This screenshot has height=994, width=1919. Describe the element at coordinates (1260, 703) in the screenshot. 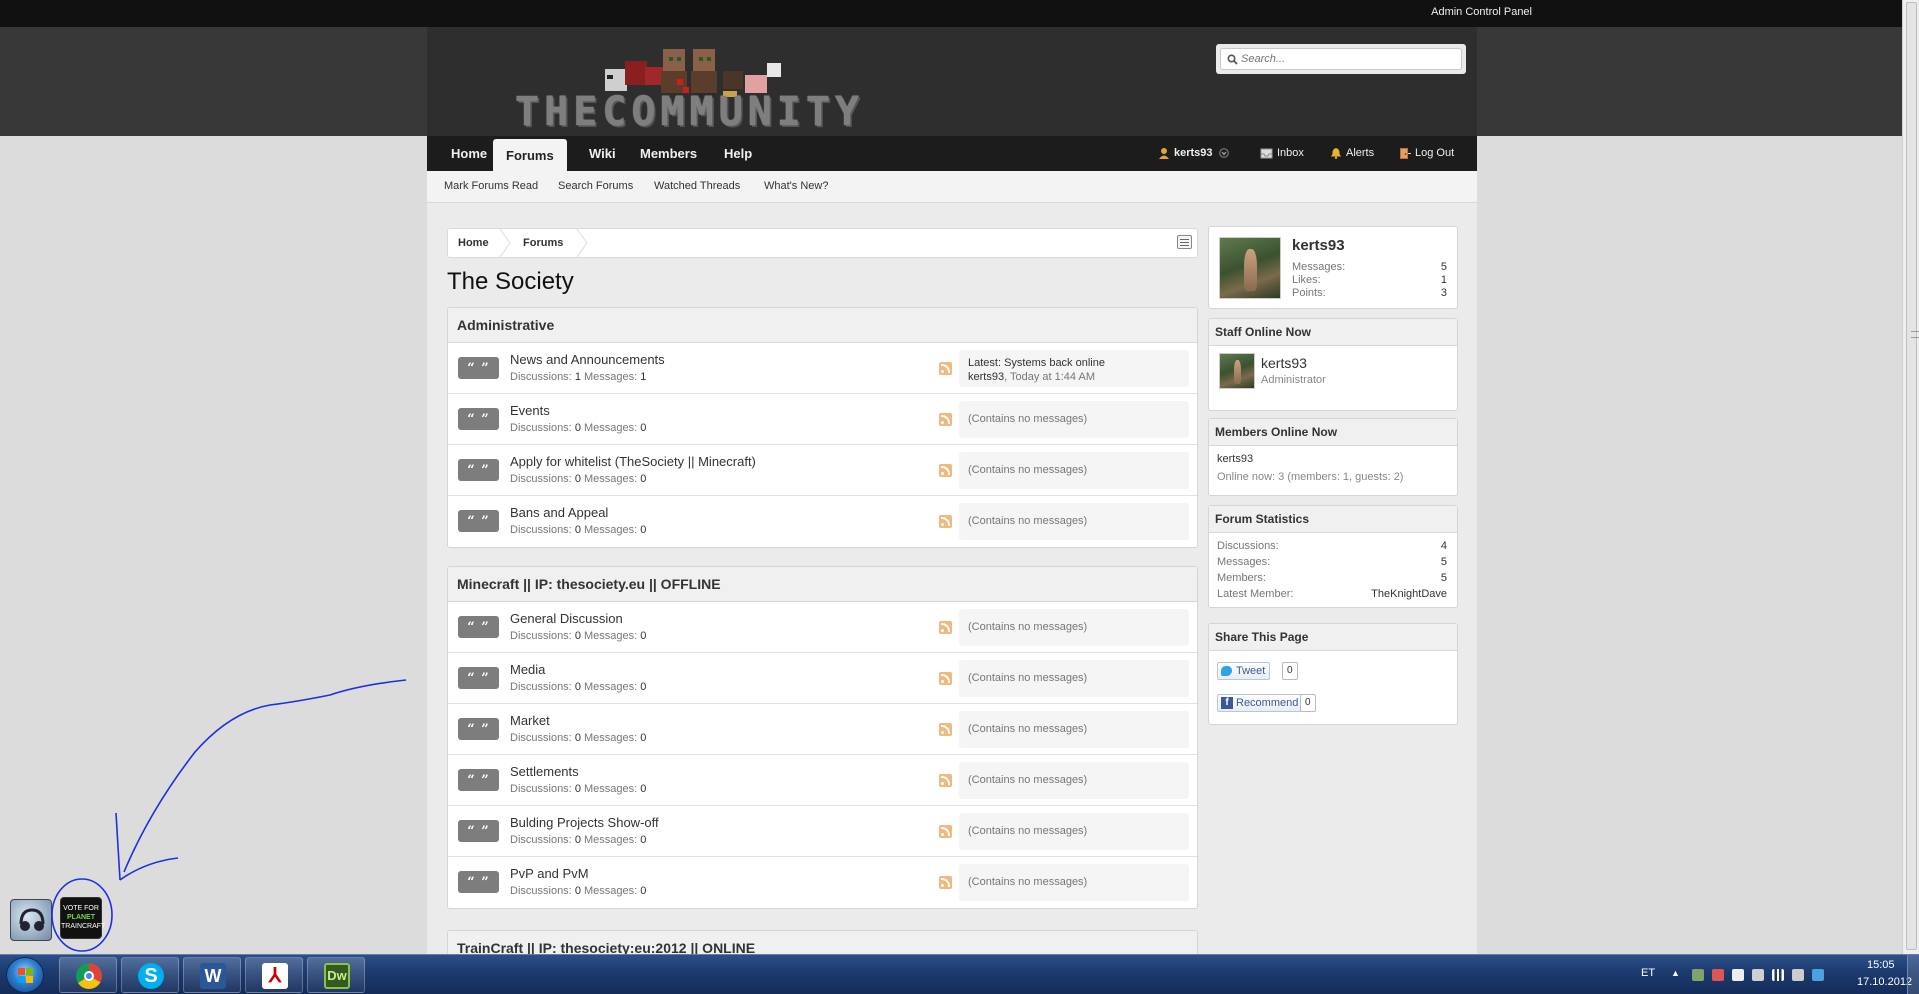

I see `recommend-button: f Recommend` at that location.